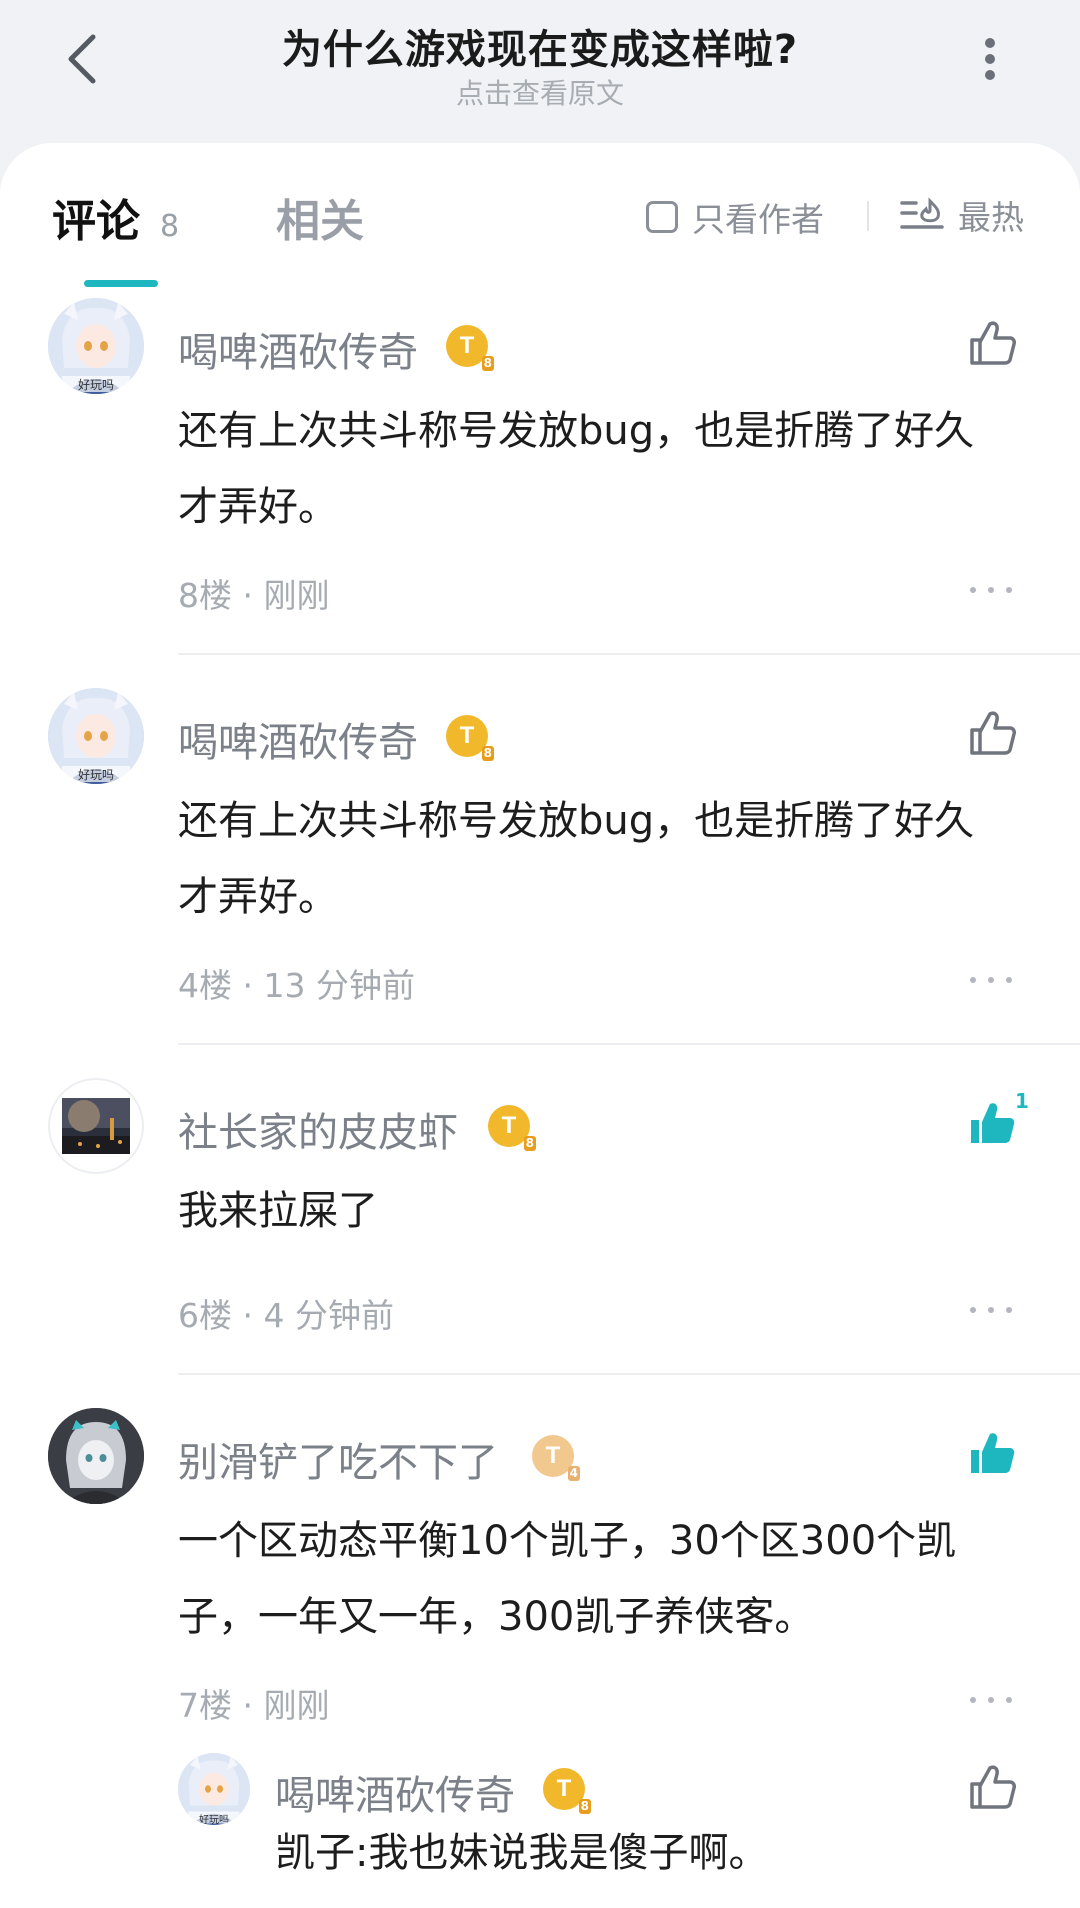 The height and width of the screenshot is (1908, 1080). I want to click on anime-avatar-image, so click(96, 1456).